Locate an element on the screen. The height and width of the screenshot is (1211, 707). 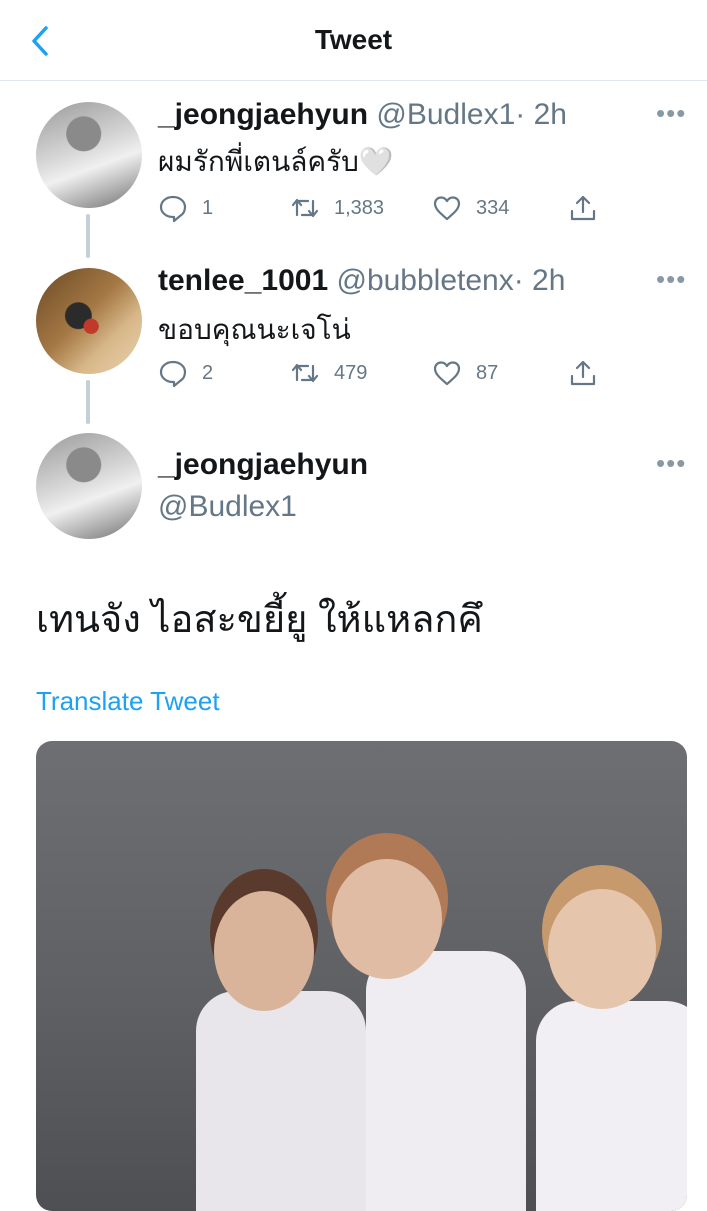
reply-count: 2 is located at coordinates (208, 372).